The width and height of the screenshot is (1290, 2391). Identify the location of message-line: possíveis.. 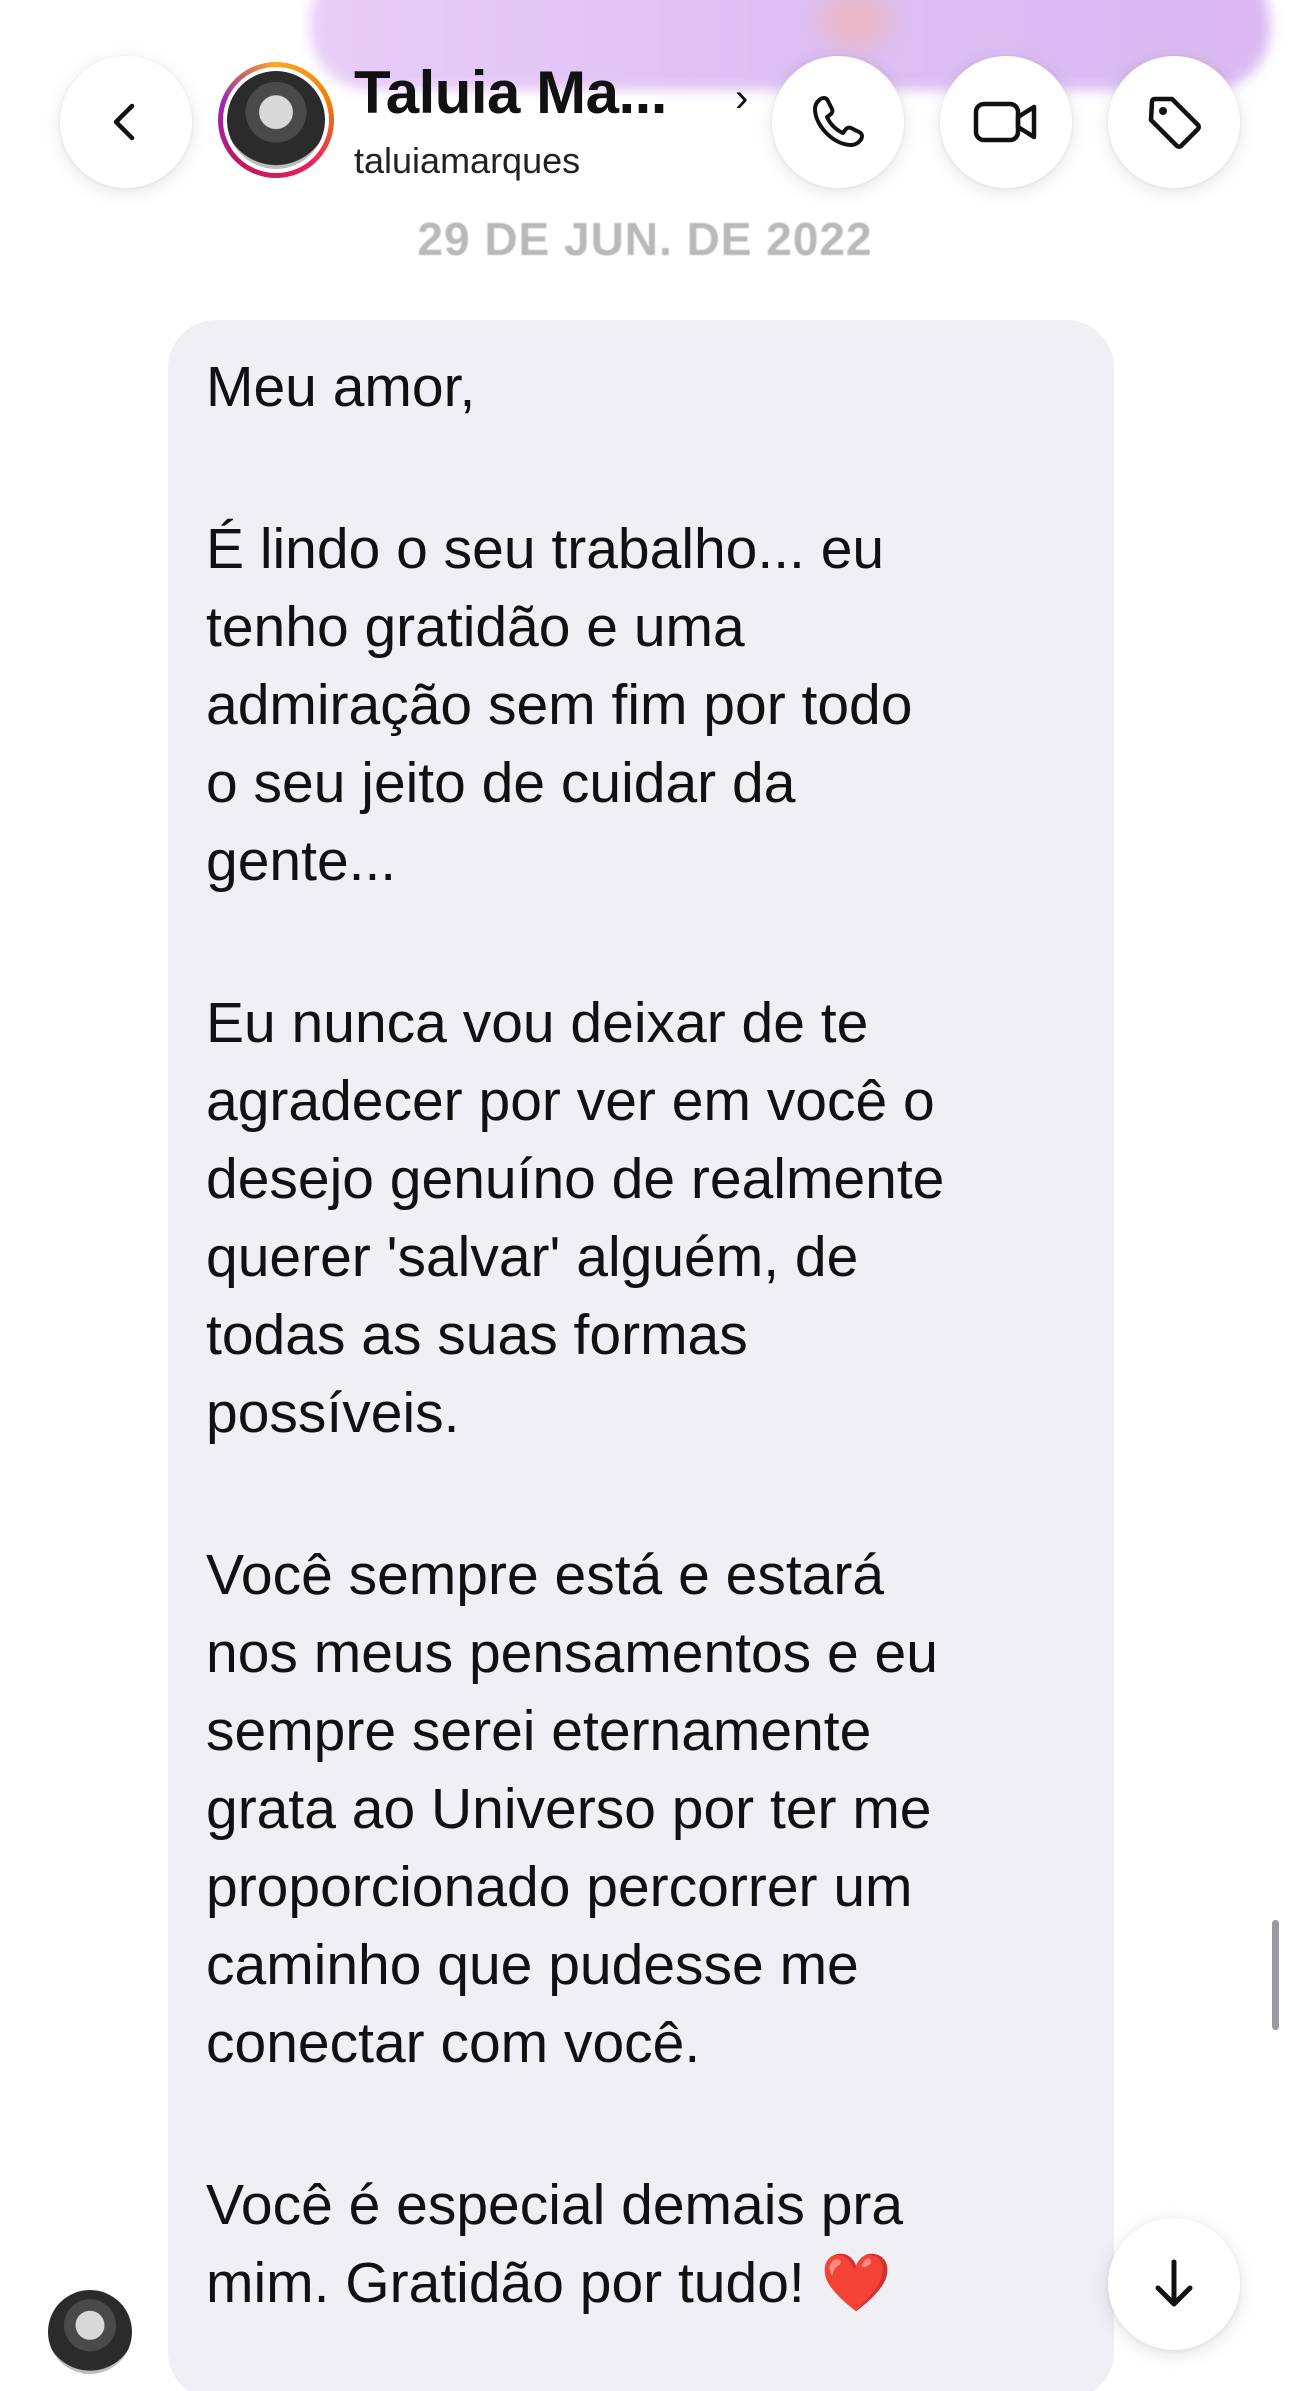
(333, 1413).